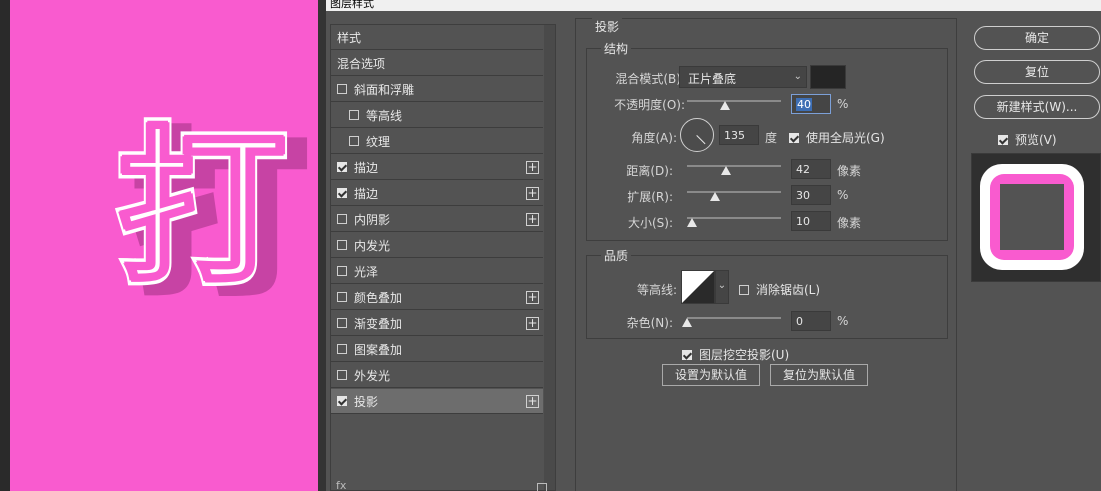  What do you see at coordinates (650, 79) in the screenshot?
I see `blend-mode-label: 混合模式(B):` at bounding box center [650, 79].